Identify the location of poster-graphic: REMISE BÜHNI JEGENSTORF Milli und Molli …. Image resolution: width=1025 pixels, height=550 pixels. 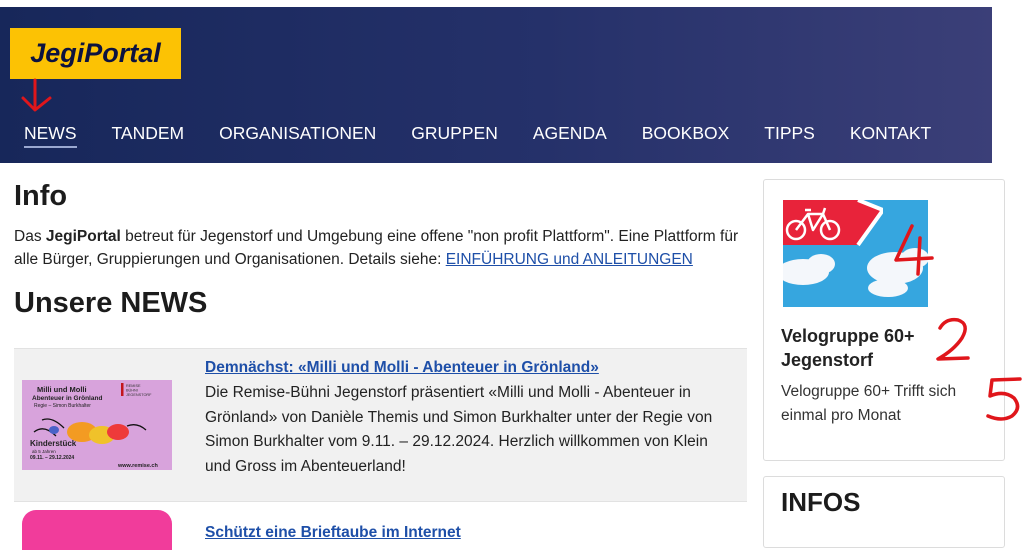
(97, 425).